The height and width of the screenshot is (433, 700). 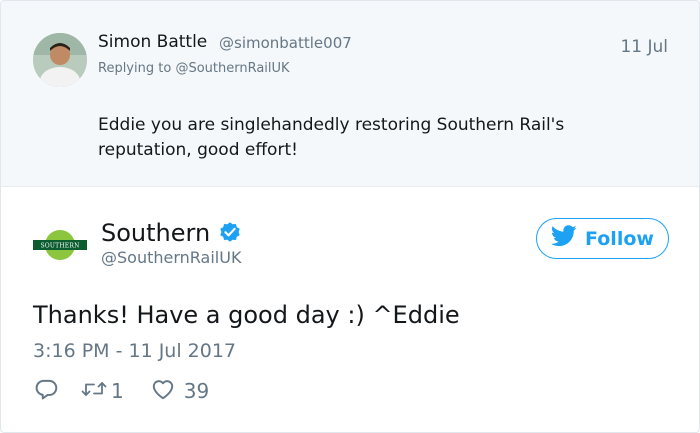 I want to click on replying-to-handle: @SouthernRailUK, so click(x=232, y=68).